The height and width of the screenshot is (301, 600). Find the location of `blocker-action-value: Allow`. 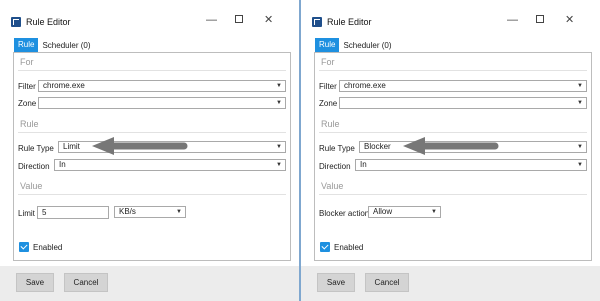

blocker-action-value: Allow is located at coordinates (383, 211).